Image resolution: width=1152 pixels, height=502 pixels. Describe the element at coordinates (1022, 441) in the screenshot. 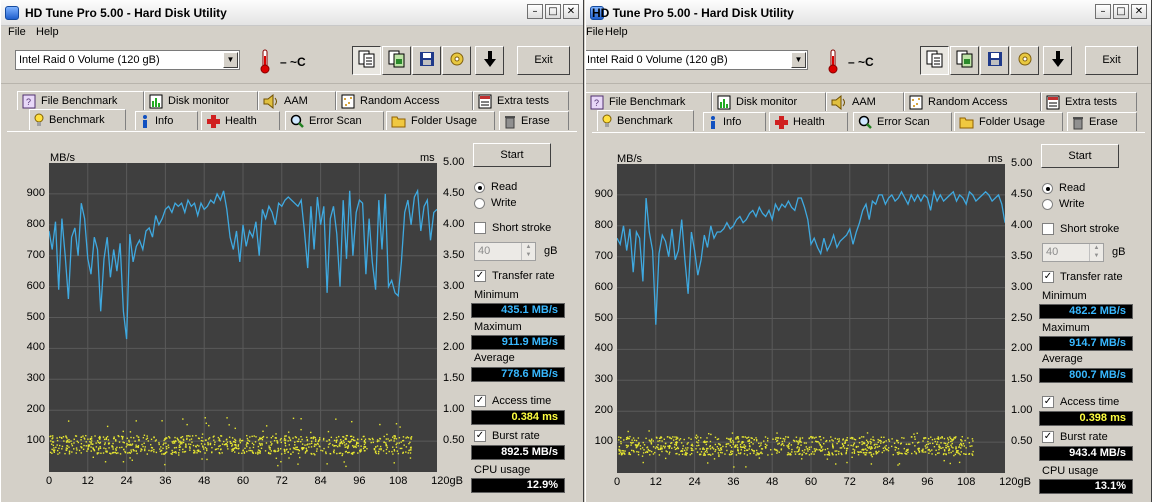

I see `y-tick-right: 0.50` at that location.